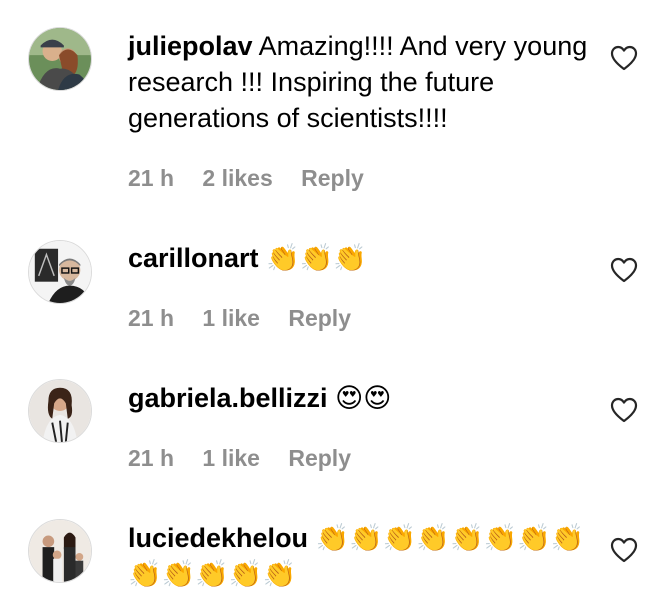  I want to click on comment-text: 👏👏👏, so click(316, 258).